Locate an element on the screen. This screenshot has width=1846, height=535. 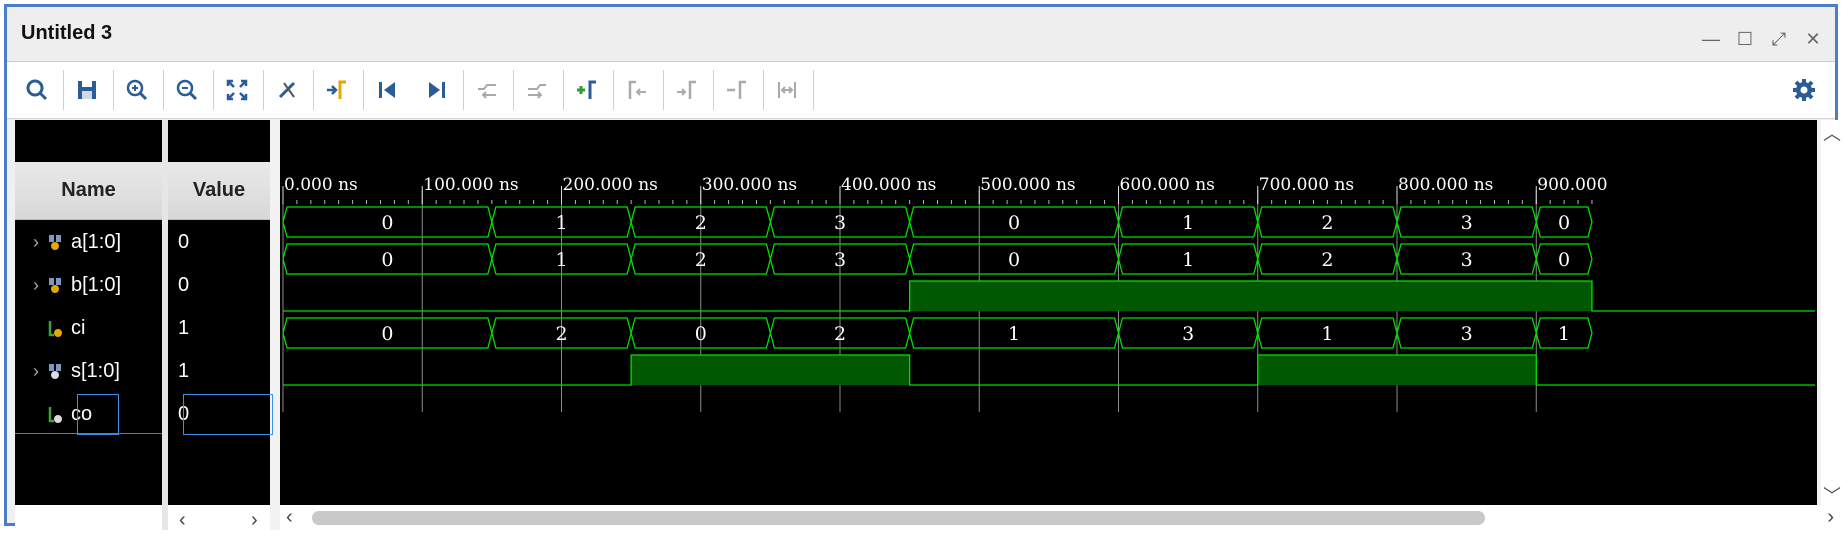
time-tick-label: 700.000 ns is located at coordinates (1306, 185).